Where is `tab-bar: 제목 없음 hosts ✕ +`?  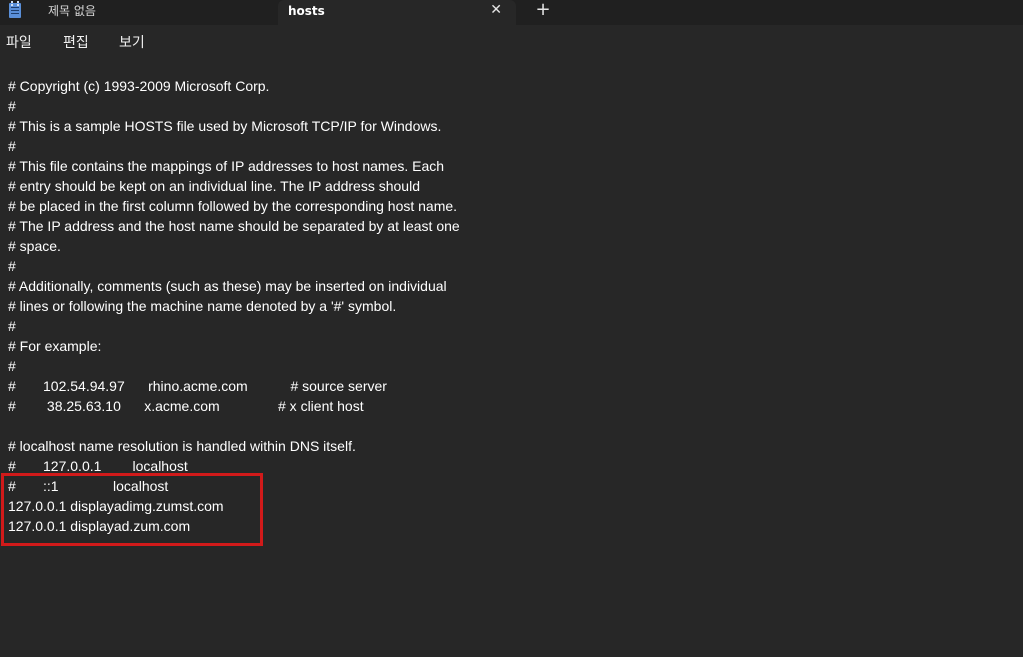 tab-bar: 제목 없음 hosts ✕ + is located at coordinates (511, 12).